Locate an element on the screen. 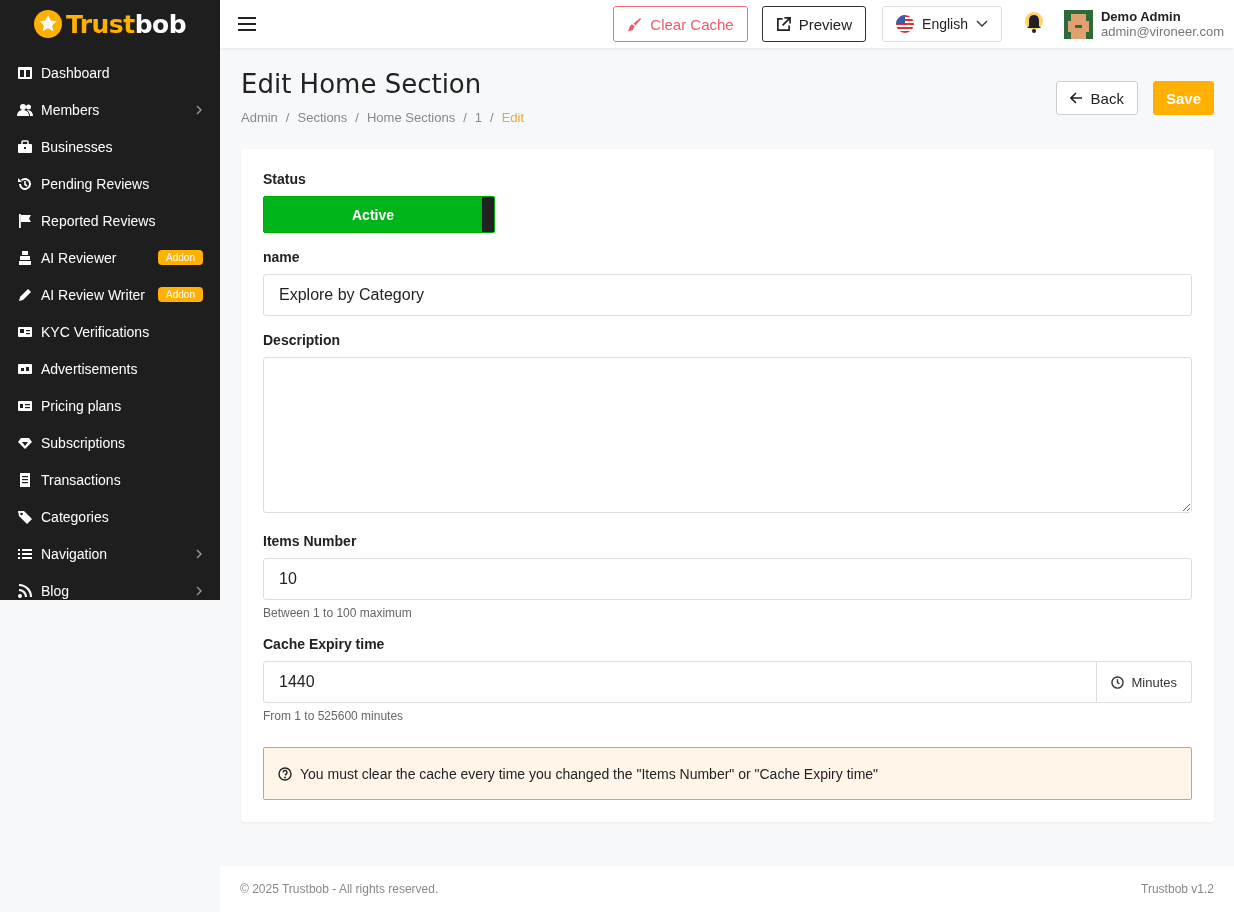 The width and height of the screenshot is (1234, 912). sidebar-item: Businesses is located at coordinates (110, 146).